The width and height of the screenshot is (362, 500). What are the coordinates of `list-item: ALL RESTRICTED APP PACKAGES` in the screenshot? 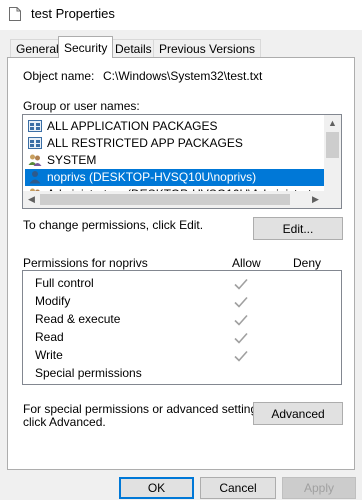 It's located at (175, 143).